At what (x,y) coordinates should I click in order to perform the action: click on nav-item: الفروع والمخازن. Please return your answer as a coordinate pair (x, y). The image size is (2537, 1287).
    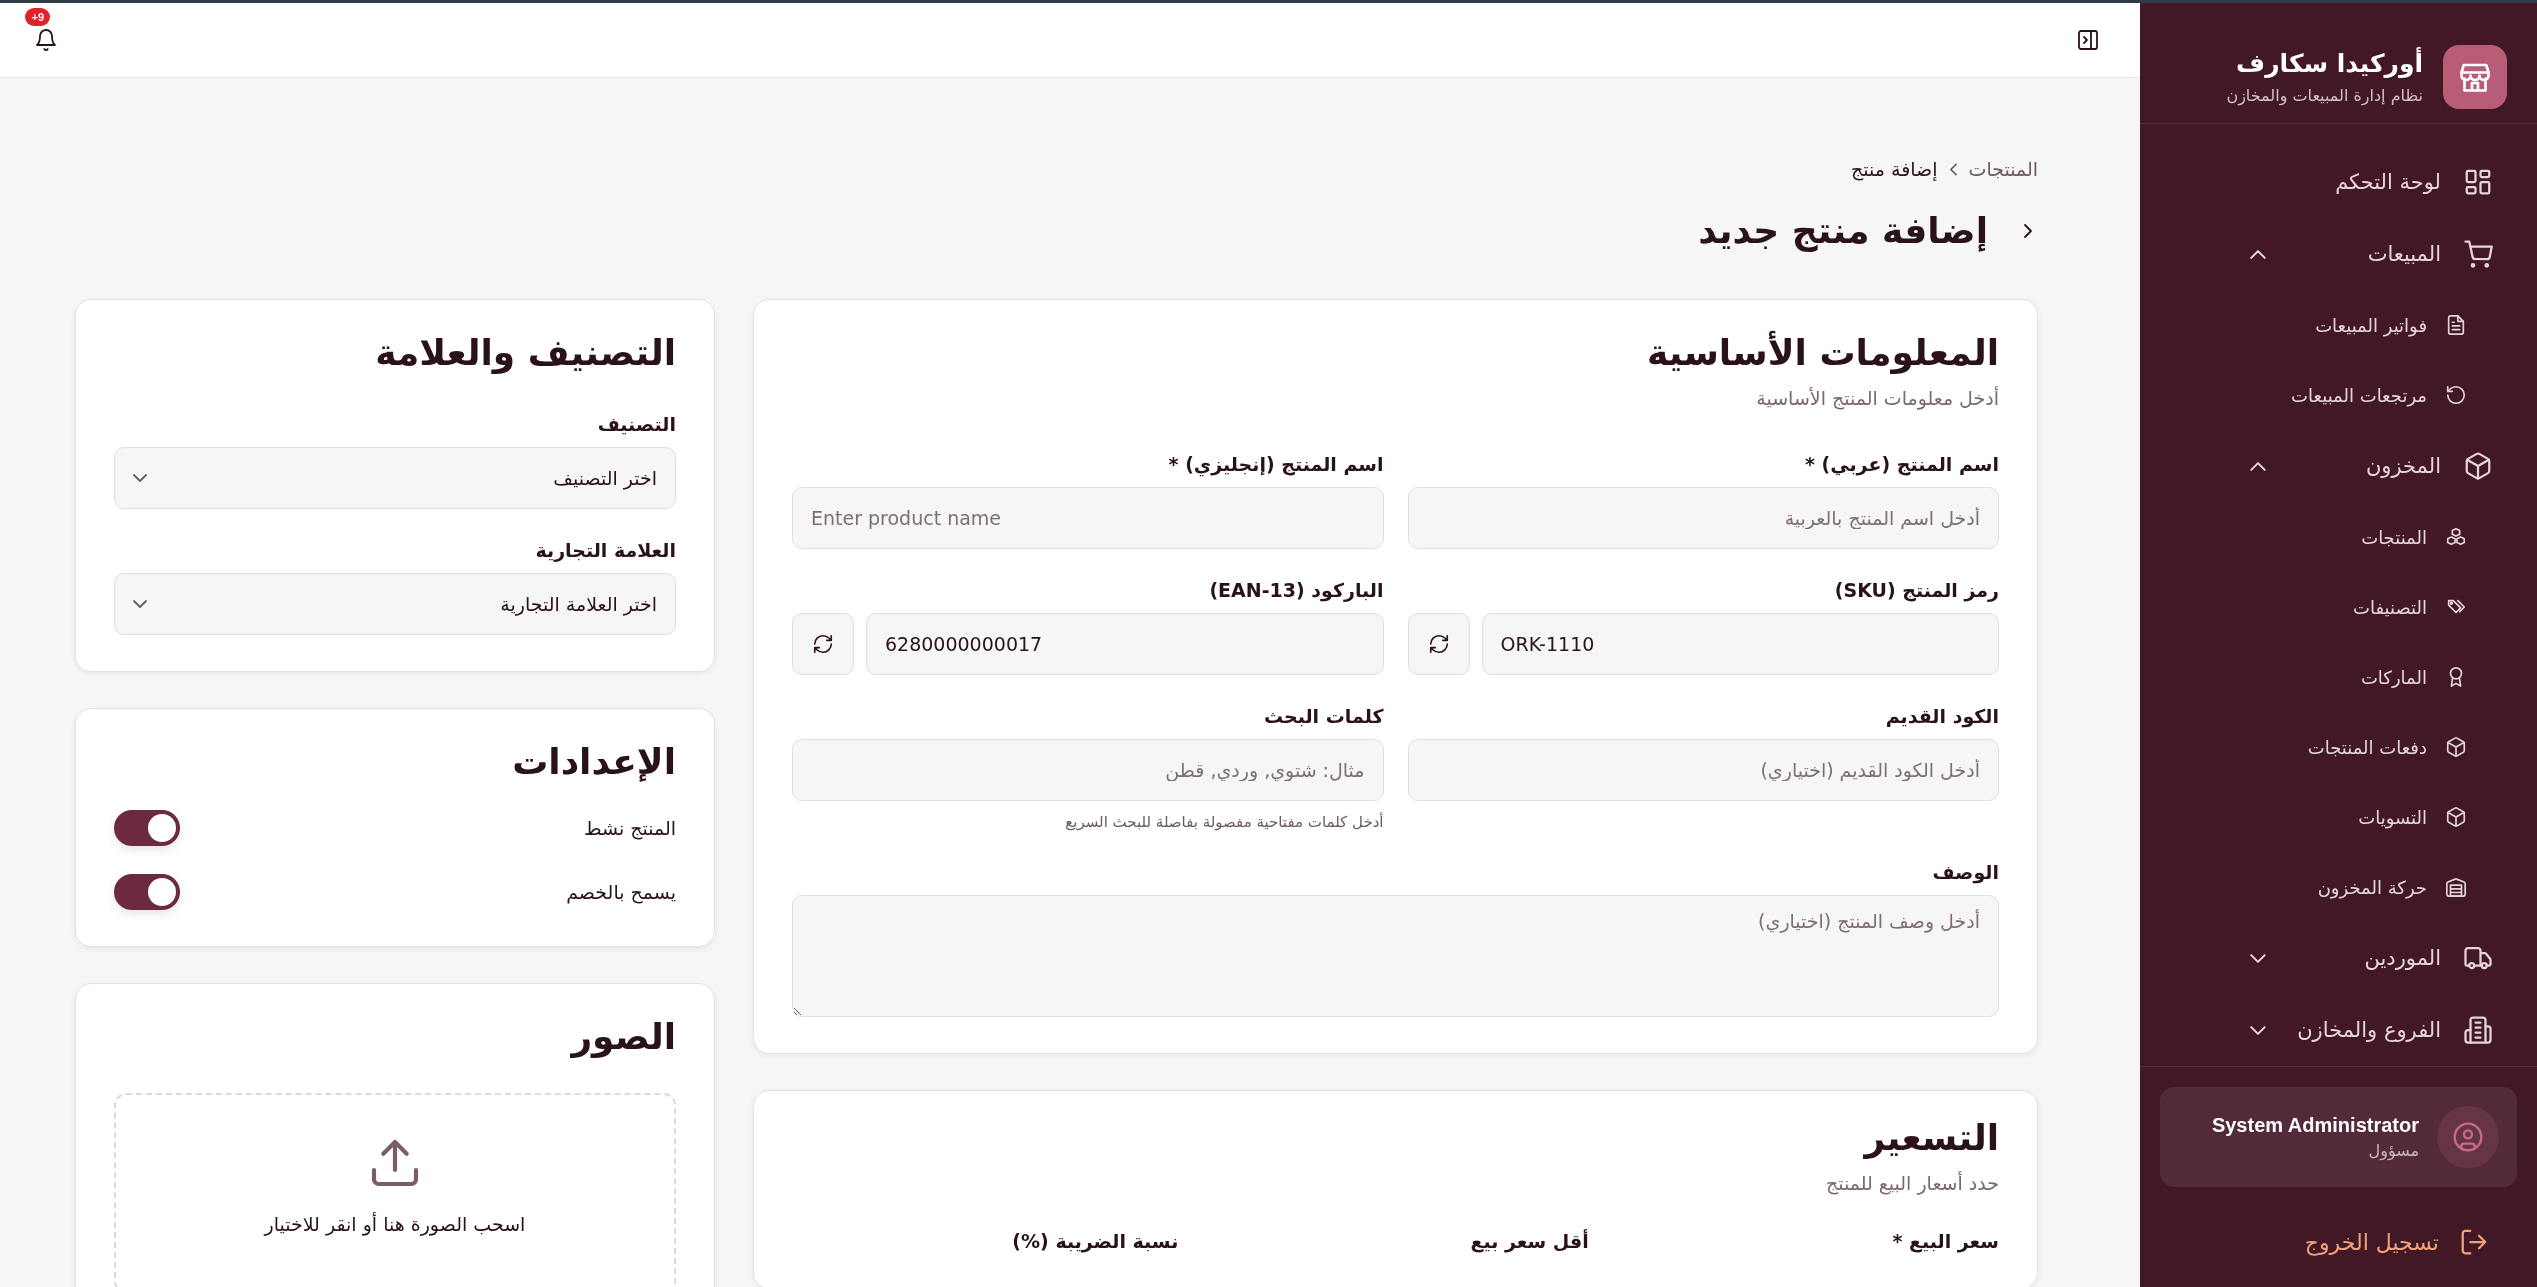
    Looking at the image, I should click on (2373, 1030).